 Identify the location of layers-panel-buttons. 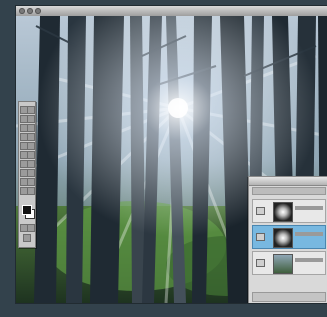
(289, 297).